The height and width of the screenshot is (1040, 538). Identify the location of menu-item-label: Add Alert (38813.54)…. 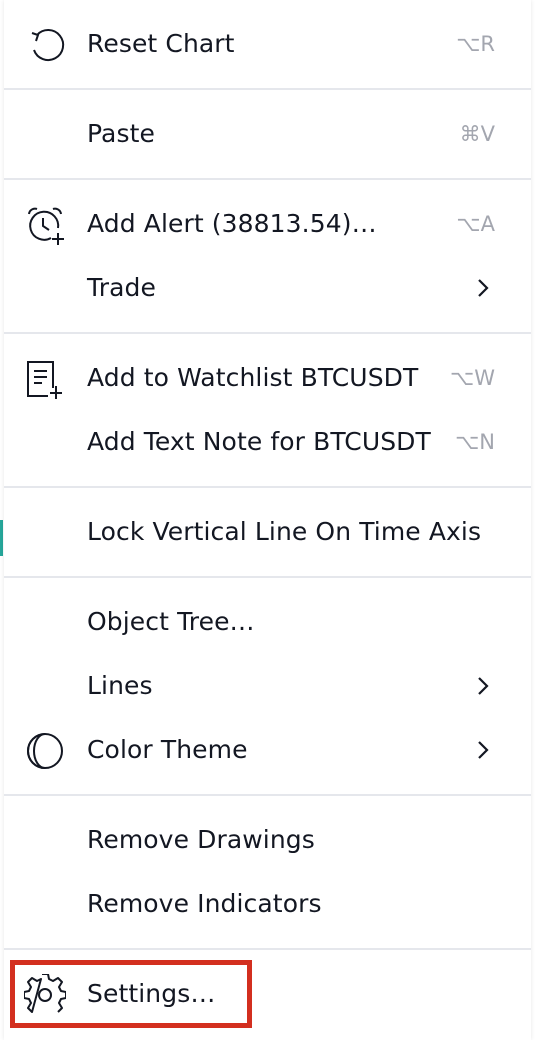
(232, 223).